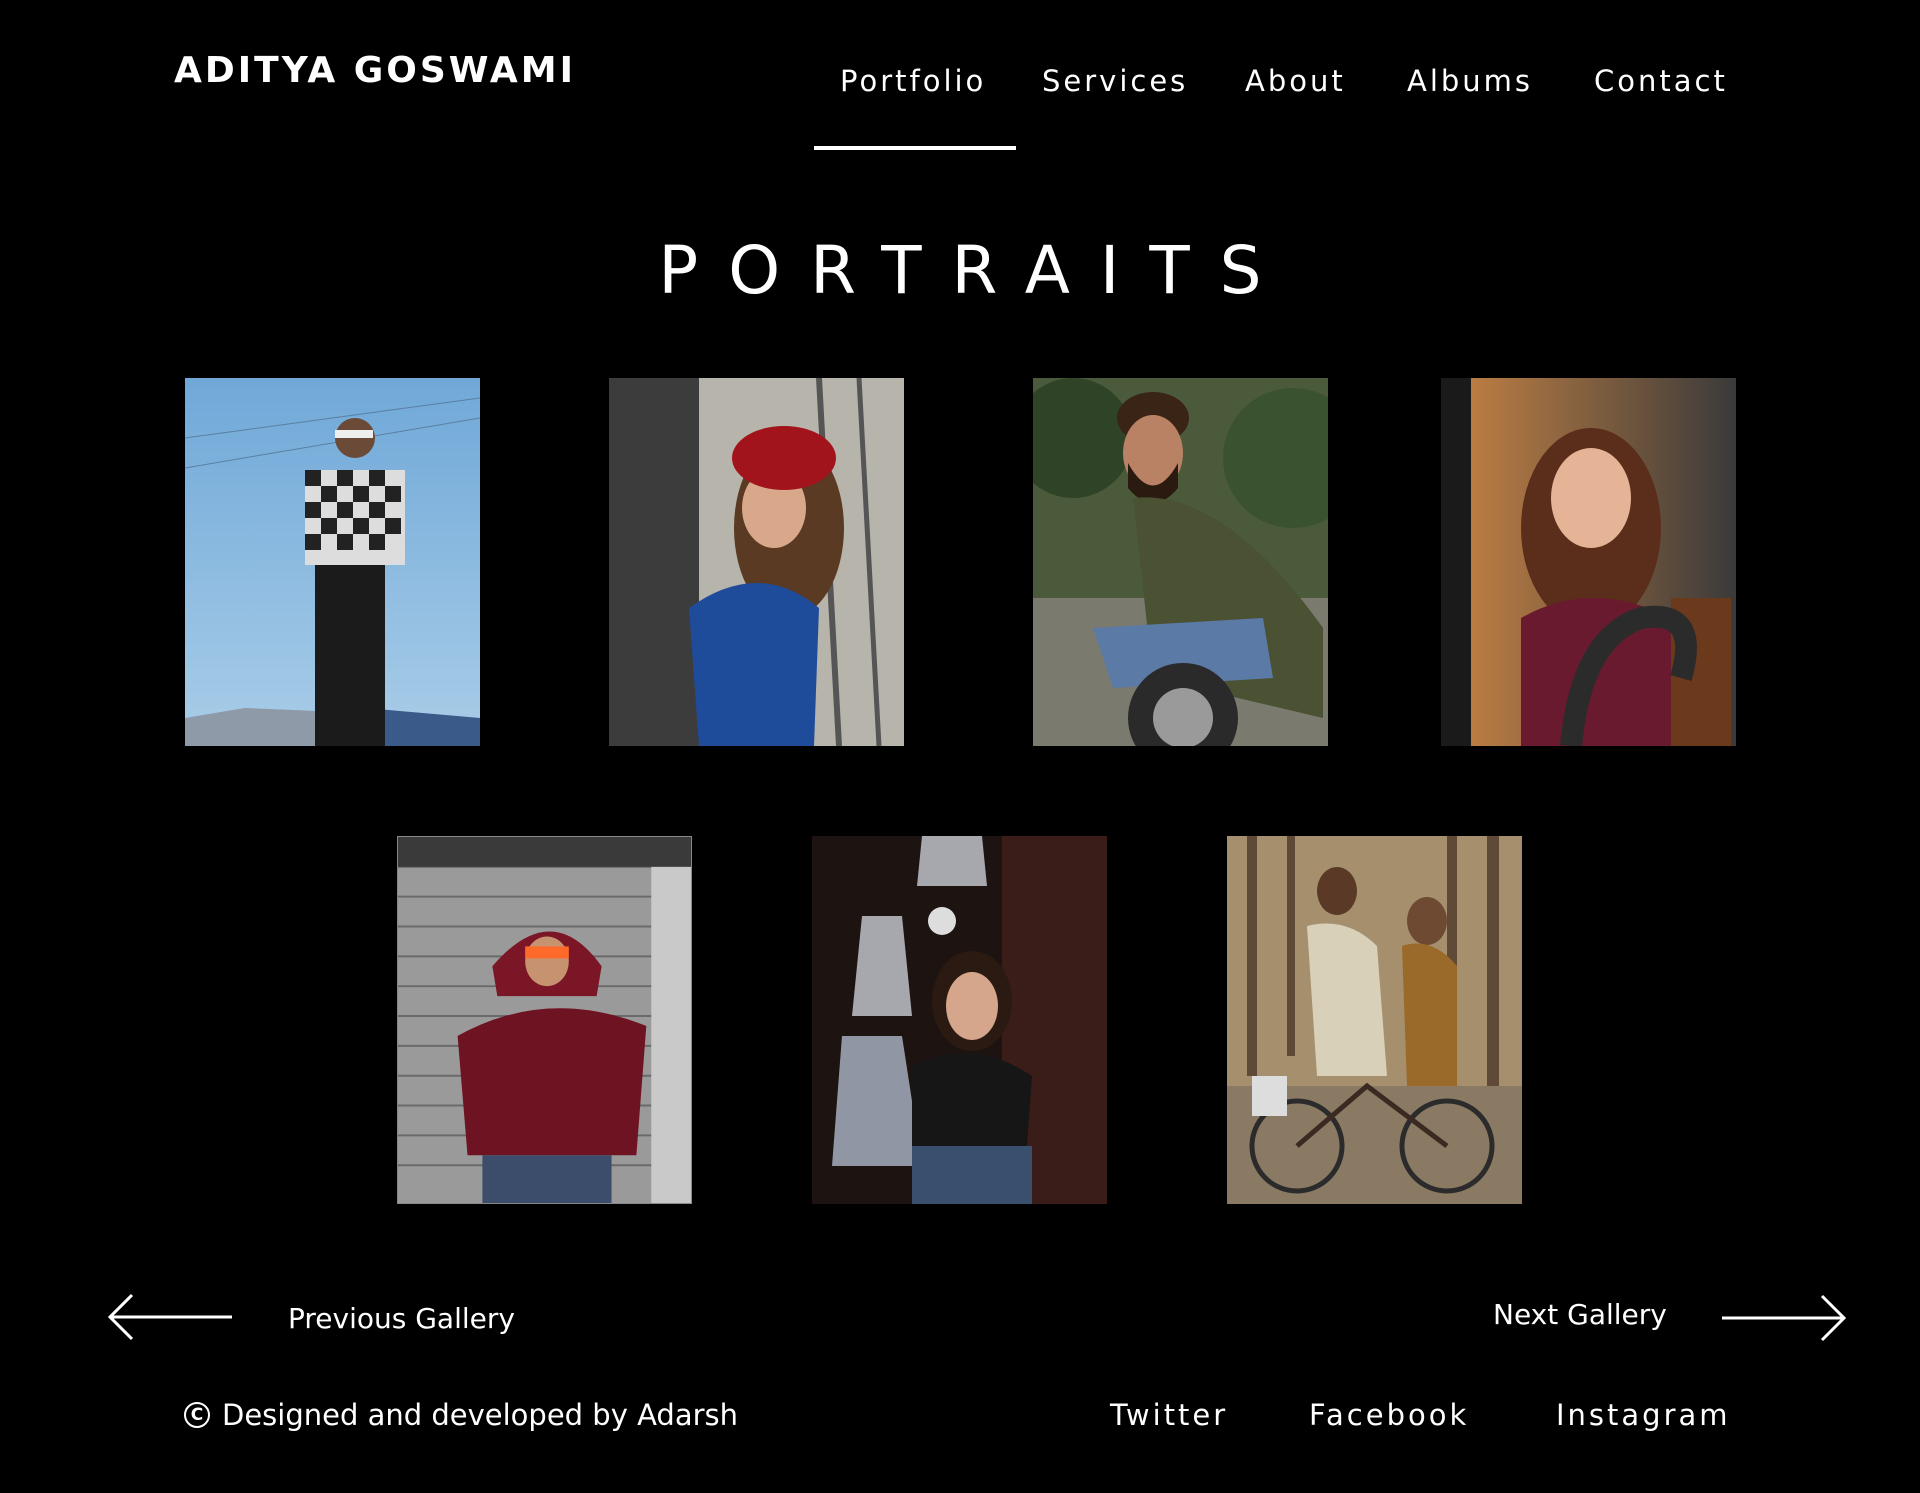  Describe the element at coordinates (1784, 1319) in the screenshot. I see `next-arrow-icon` at that location.